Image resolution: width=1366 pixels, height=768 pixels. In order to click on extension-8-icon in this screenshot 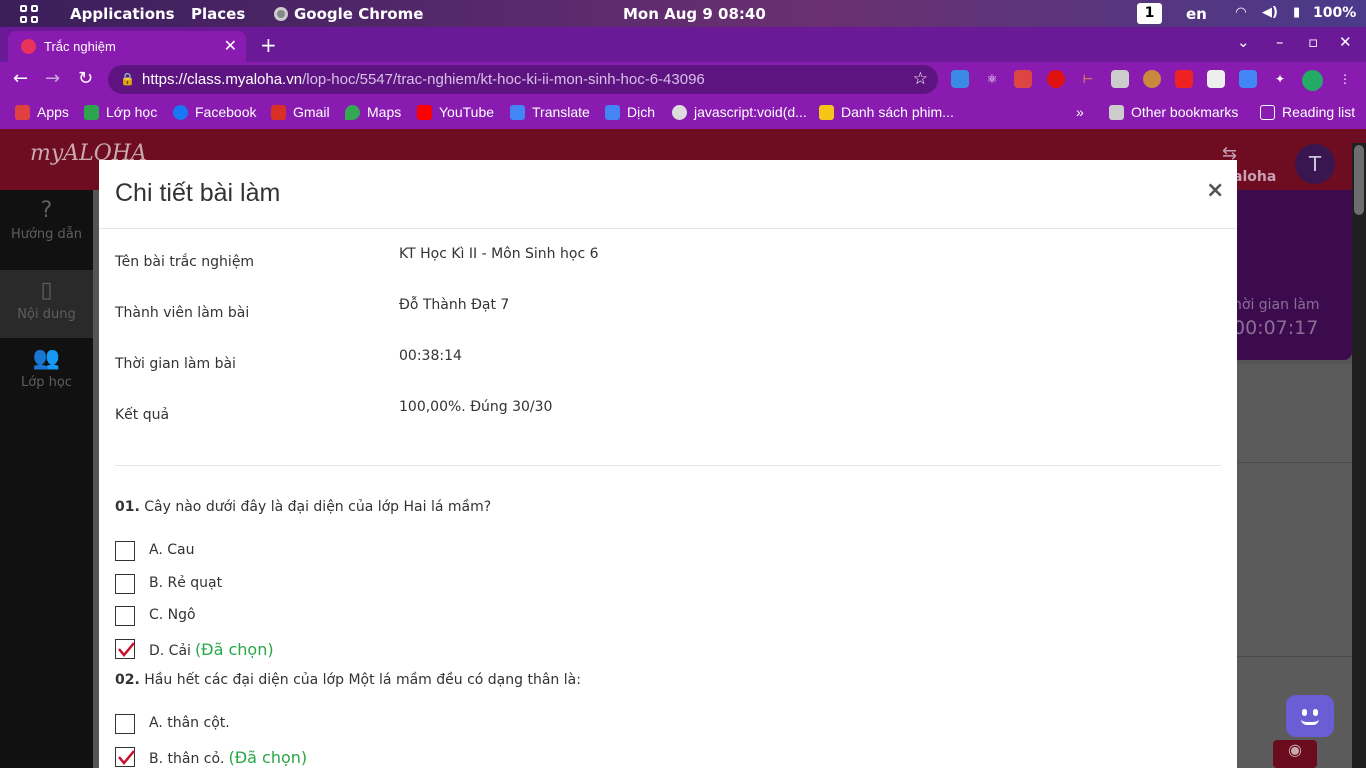, I will do `click(1184, 79)`.